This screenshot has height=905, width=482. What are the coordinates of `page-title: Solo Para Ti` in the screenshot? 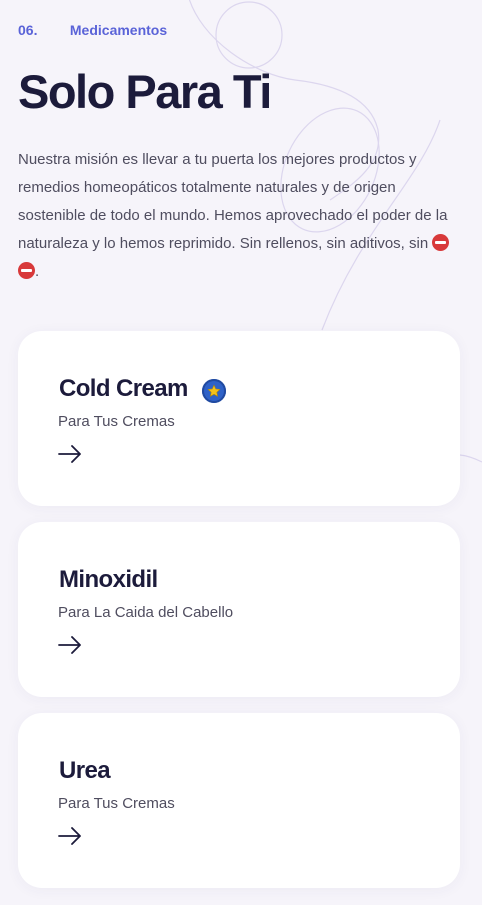 It's located at (145, 91).